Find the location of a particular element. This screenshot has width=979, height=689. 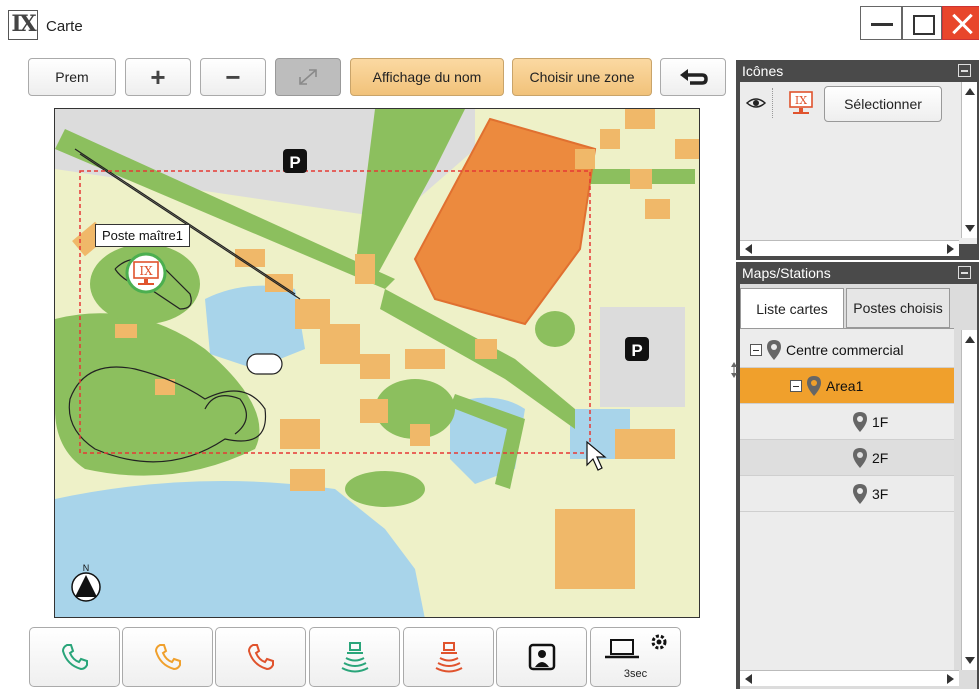

tree-item-3f: 3F is located at coordinates (847, 494).